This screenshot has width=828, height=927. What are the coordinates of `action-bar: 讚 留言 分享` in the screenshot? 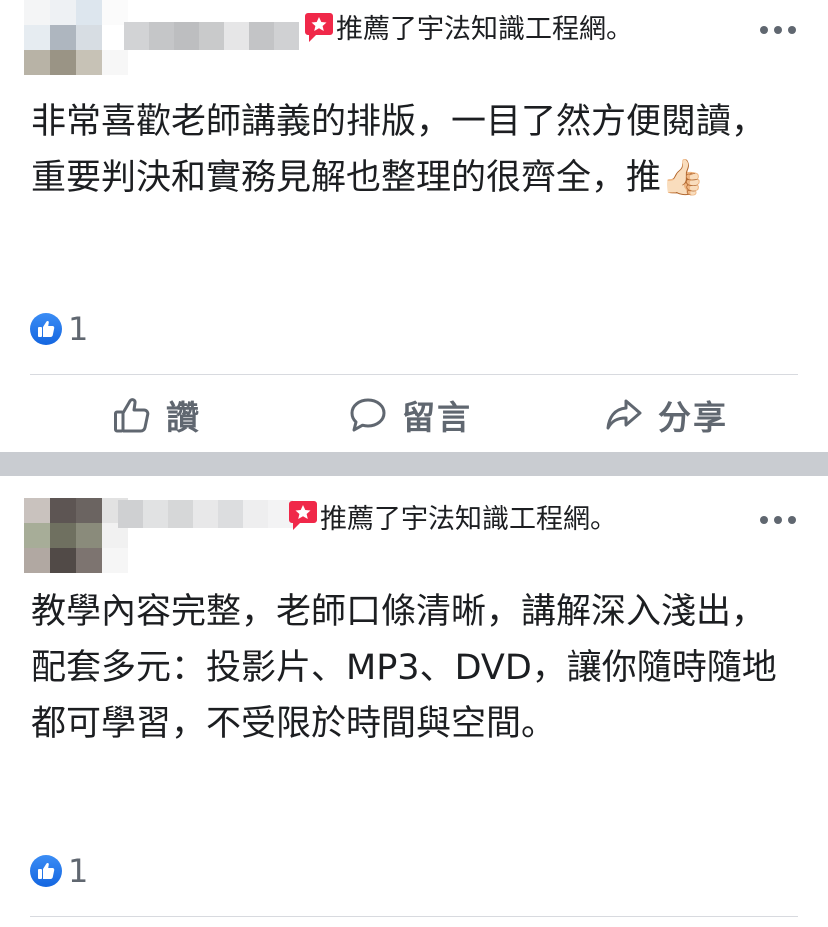 It's located at (414, 415).